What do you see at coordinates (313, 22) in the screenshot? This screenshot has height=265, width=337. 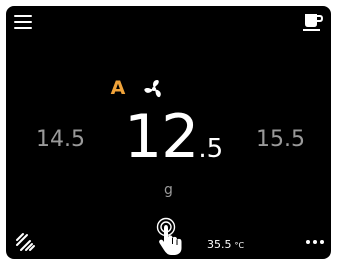 I see `coffee-cup-icon` at bounding box center [313, 22].